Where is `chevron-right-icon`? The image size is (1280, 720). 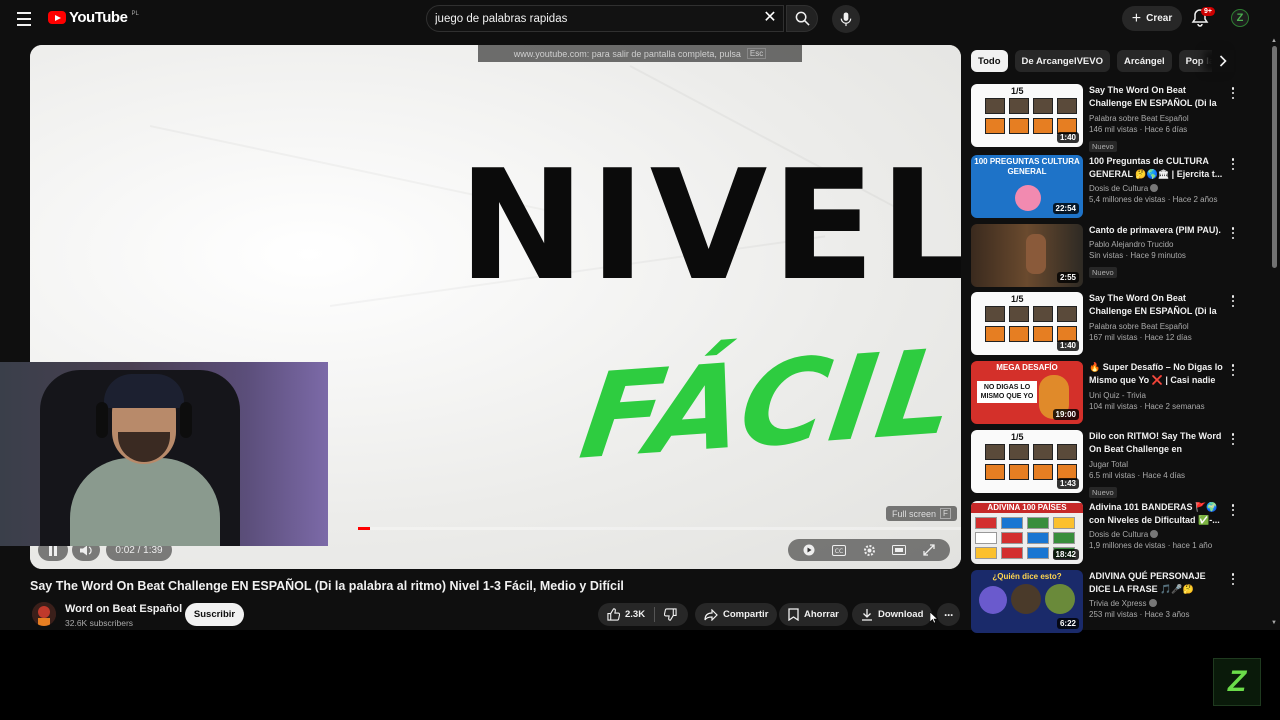
chevron-right-icon is located at coordinates (1223, 61).